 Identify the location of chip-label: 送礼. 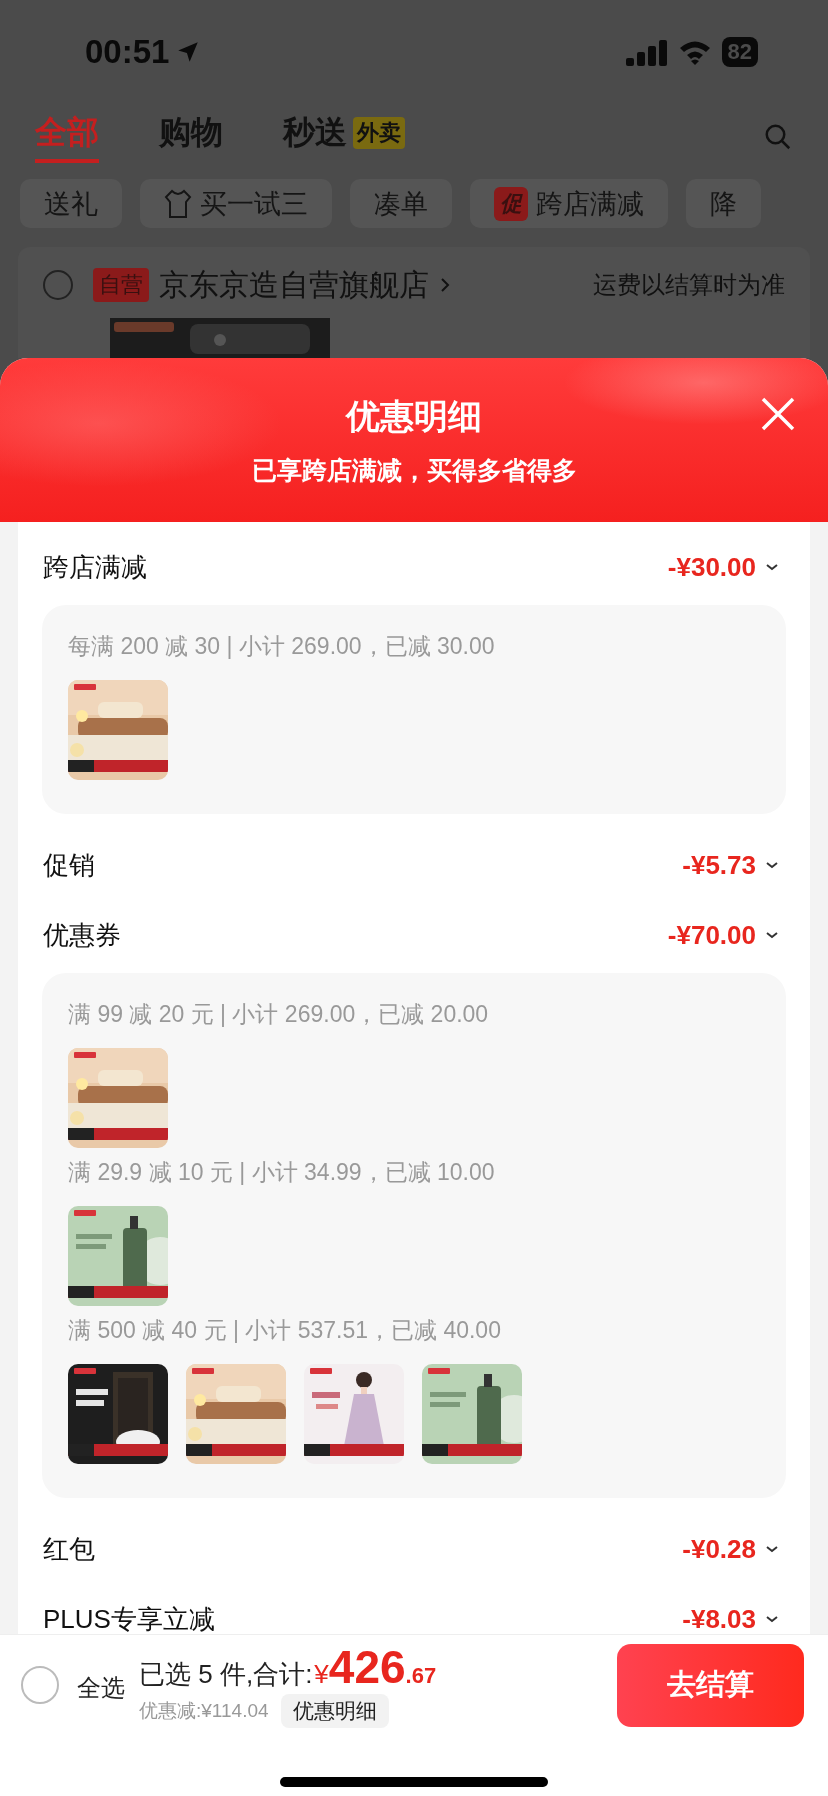
(71, 204).